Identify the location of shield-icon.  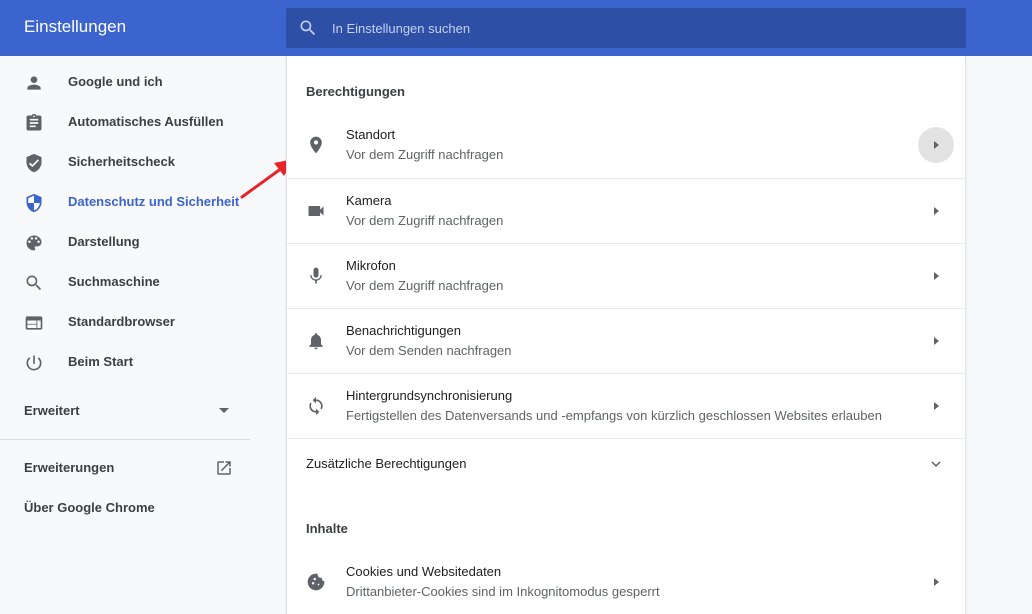
(34, 203).